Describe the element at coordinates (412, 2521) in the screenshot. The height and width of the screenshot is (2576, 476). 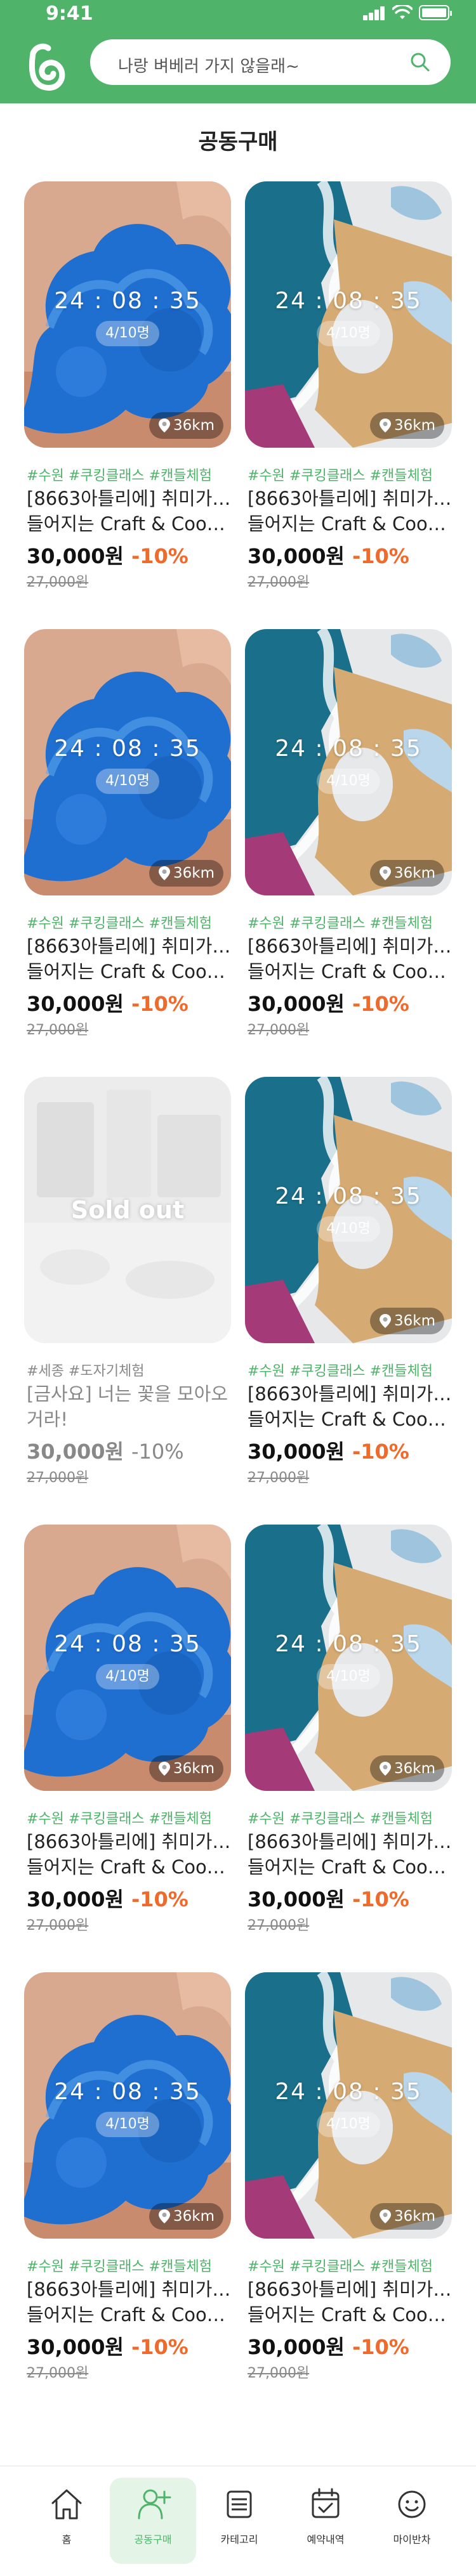
I see `nav-item-my-page: 마이반차` at that location.